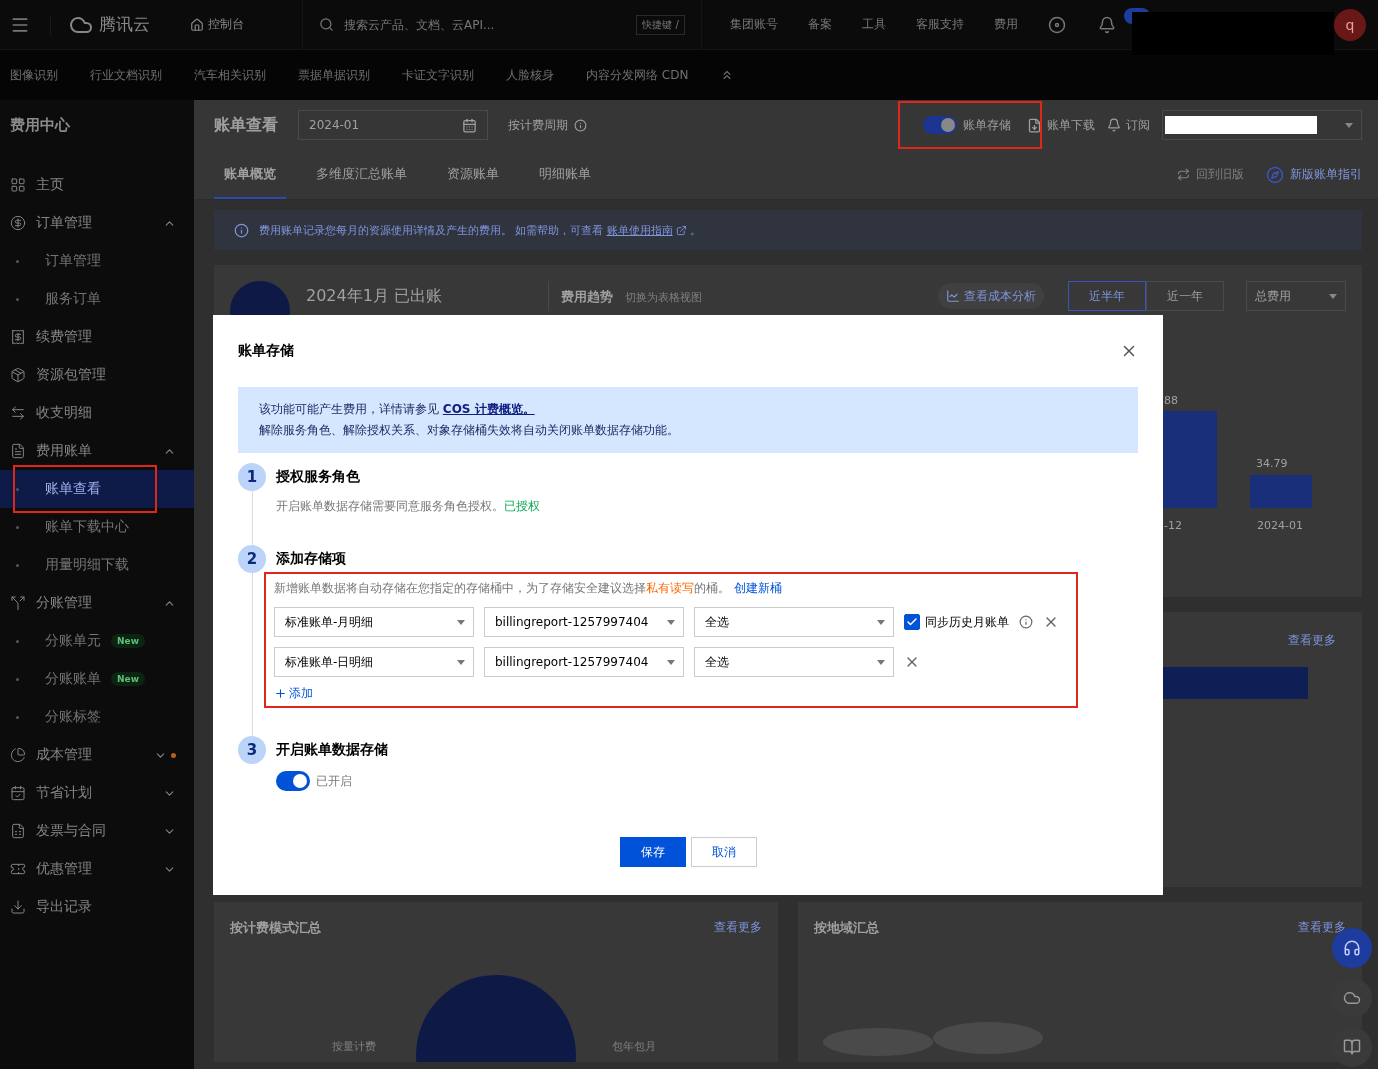 The height and width of the screenshot is (1069, 1378). Describe the element at coordinates (1183, 174) in the screenshot. I see `swap-icon` at that location.